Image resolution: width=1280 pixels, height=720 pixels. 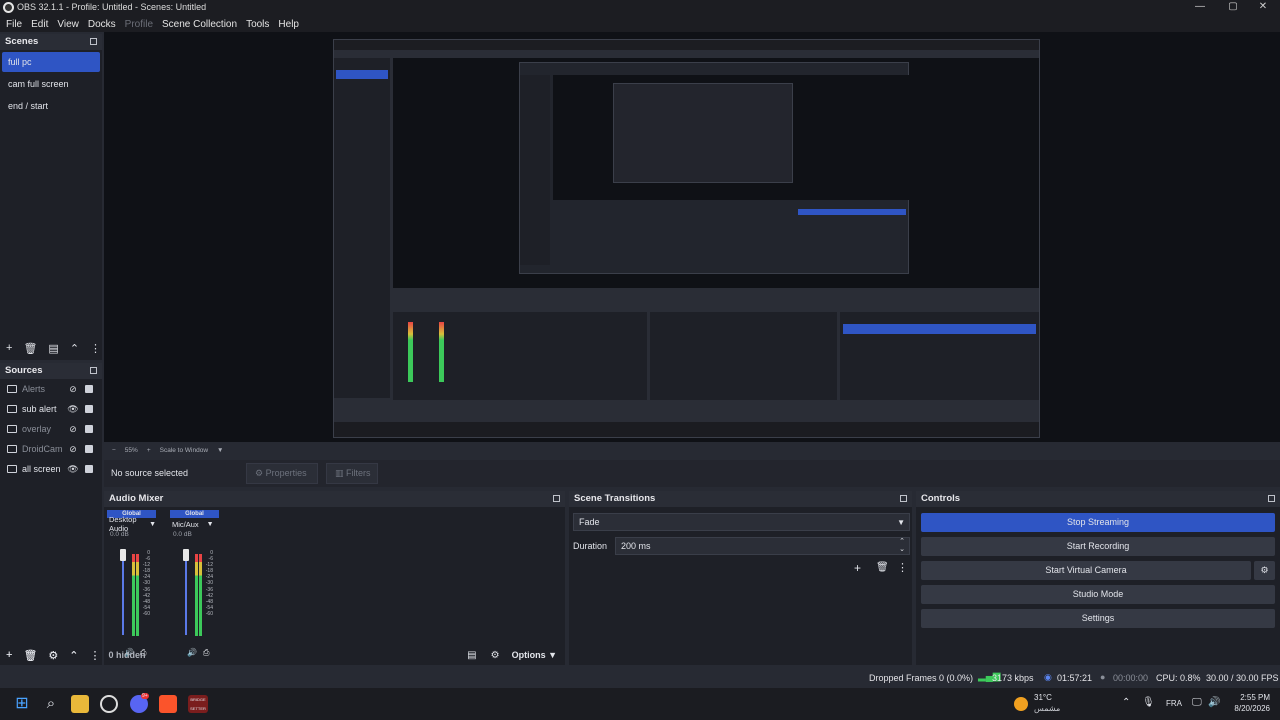 What do you see at coordinates (194, 524) in the screenshot?
I see `channel-name-select: Mic/Aux ▼` at bounding box center [194, 524].